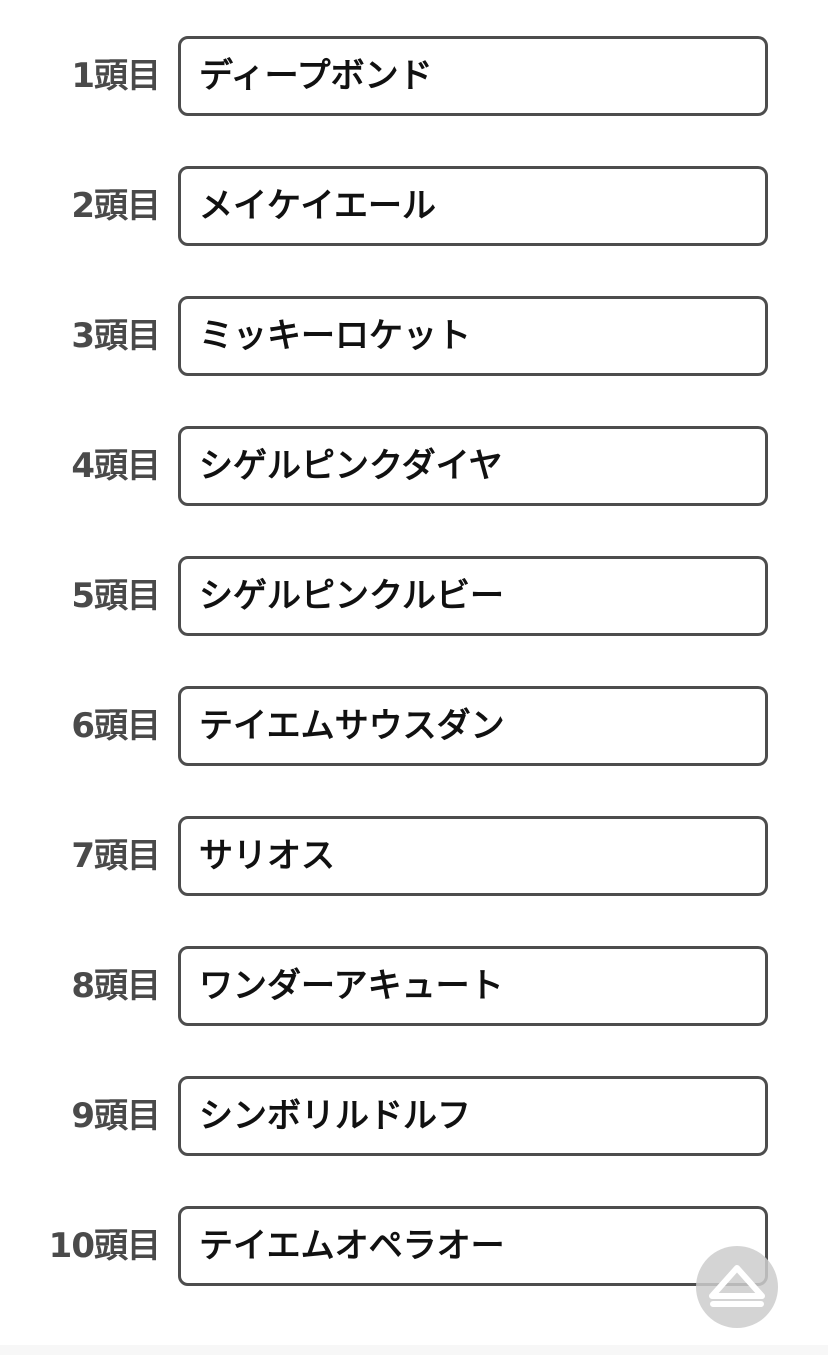 The image size is (828, 1355). I want to click on scroll-to-top-button, so click(737, 1287).